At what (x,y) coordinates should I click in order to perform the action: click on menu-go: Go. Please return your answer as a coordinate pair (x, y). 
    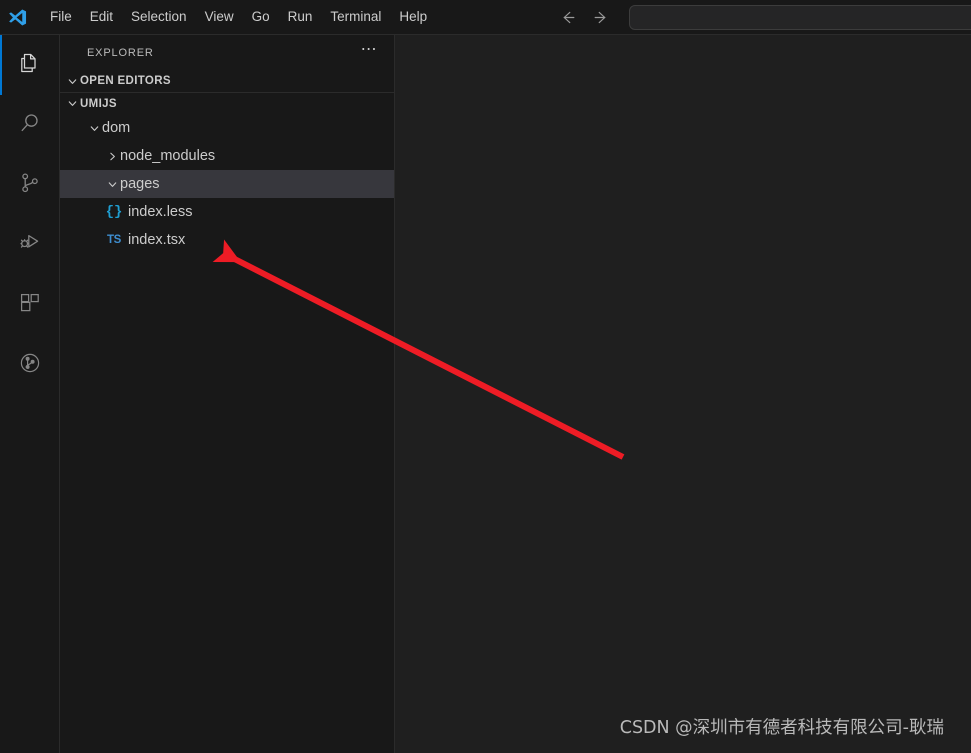
    Looking at the image, I should click on (261, 17).